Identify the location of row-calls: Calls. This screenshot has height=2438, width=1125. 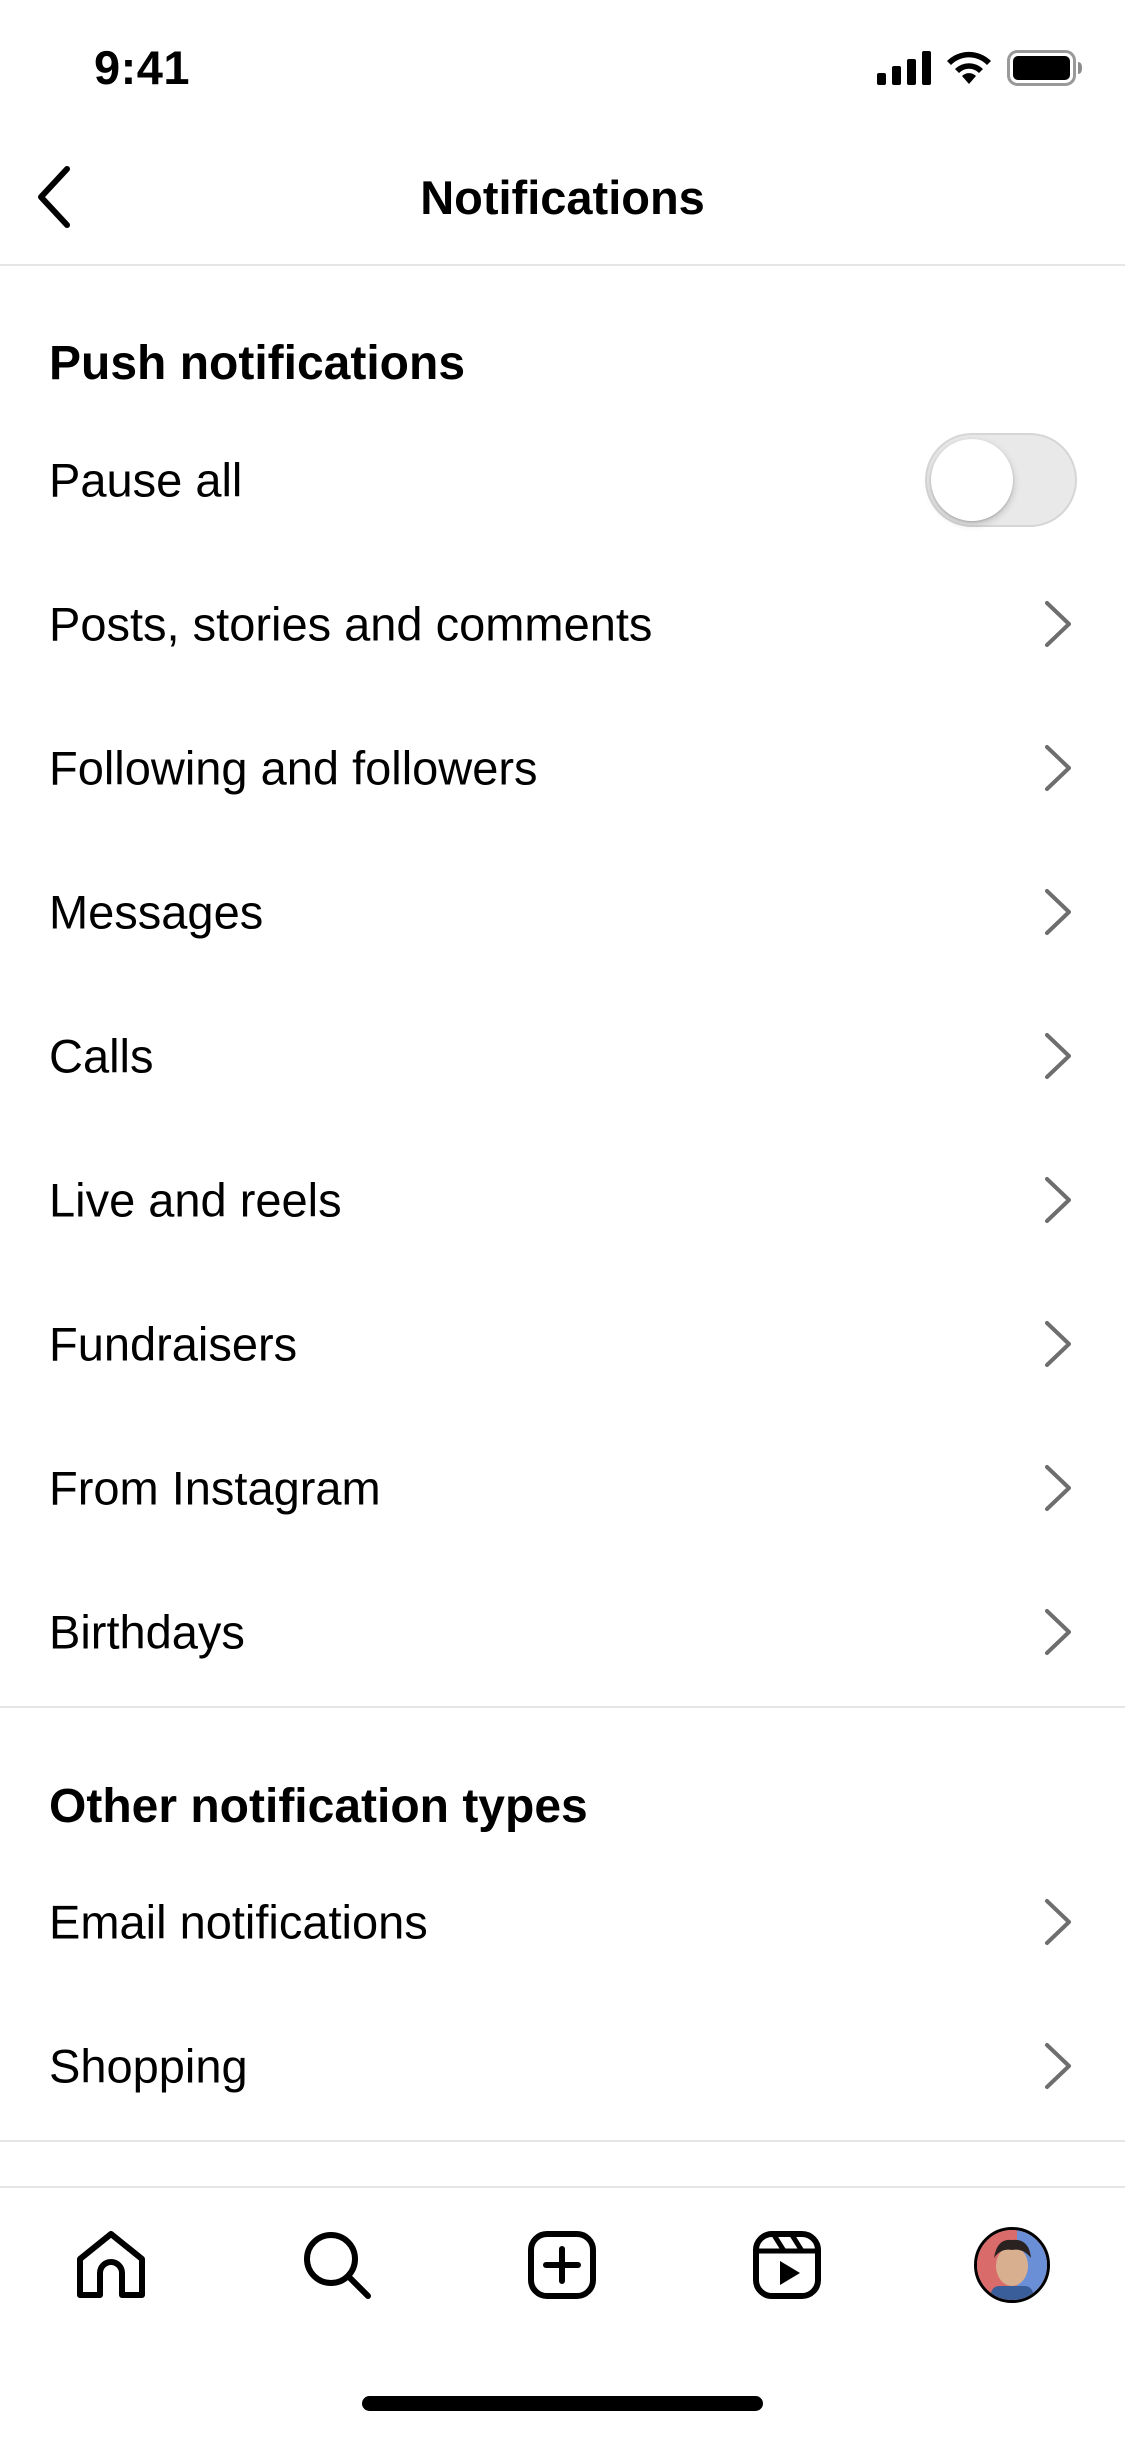
(562, 1056).